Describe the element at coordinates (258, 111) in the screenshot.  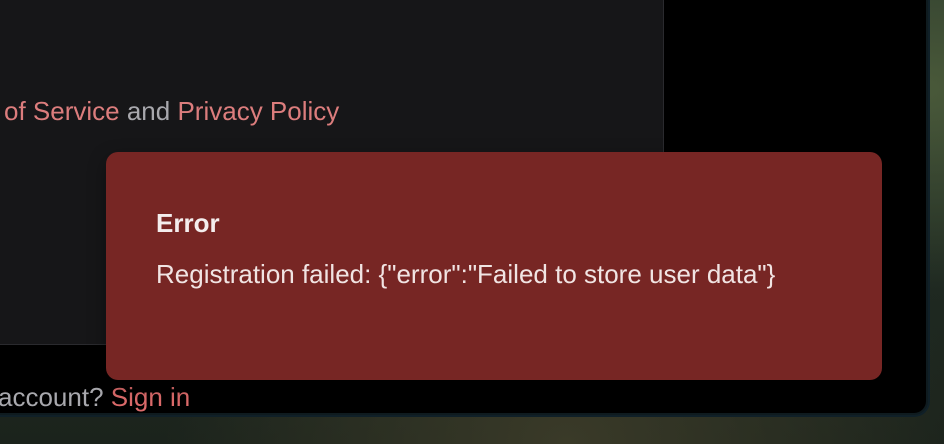
I see `privacy-policy-link: Privacy Policy` at that location.